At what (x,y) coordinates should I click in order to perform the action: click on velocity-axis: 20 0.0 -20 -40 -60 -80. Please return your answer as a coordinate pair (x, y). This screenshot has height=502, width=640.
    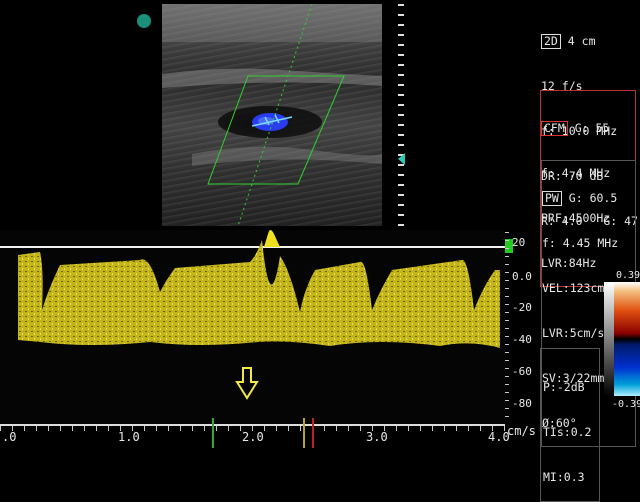
    Looking at the image, I should click on (527, 325).